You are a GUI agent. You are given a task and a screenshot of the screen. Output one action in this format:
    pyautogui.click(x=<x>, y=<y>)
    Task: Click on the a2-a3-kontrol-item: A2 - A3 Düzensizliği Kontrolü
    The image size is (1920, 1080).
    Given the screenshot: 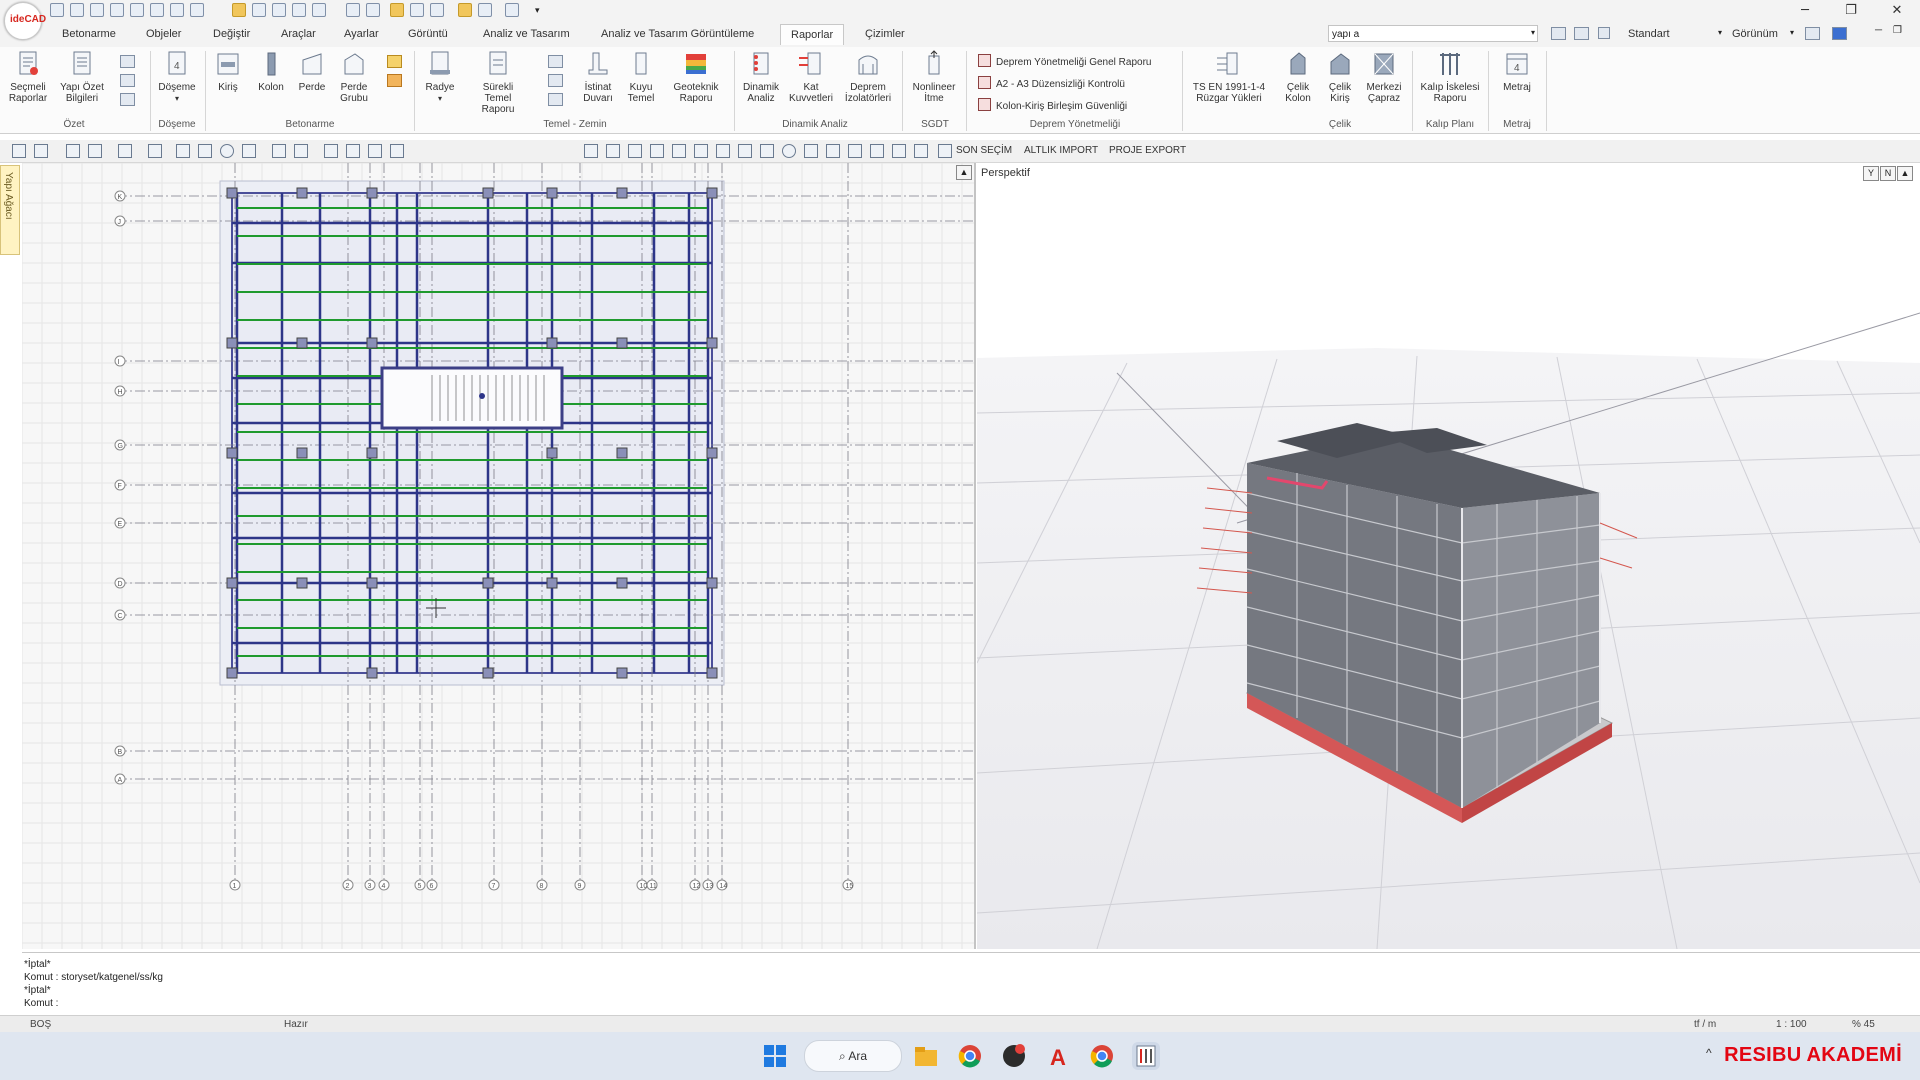 What is the action you would take?
    pyautogui.click(x=1051, y=83)
    